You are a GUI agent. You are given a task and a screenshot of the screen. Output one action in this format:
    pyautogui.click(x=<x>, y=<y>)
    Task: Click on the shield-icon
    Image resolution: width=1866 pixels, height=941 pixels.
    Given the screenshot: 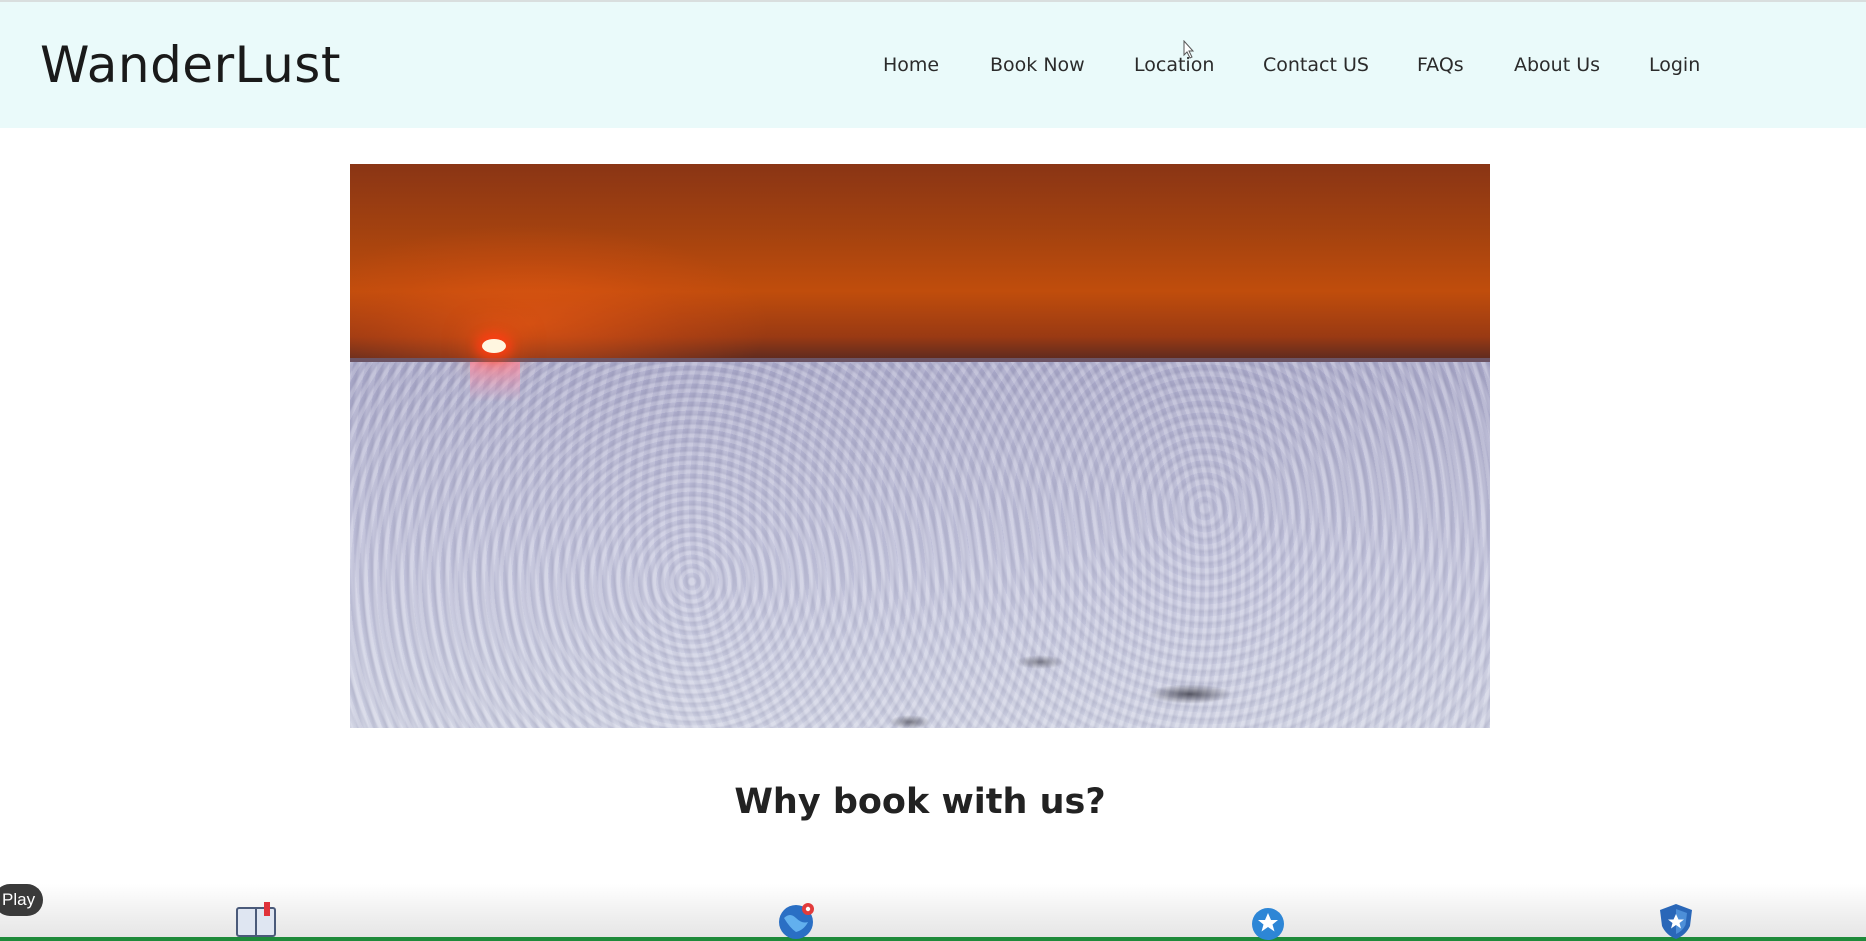 What is the action you would take?
    pyautogui.click(x=1676, y=921)
    